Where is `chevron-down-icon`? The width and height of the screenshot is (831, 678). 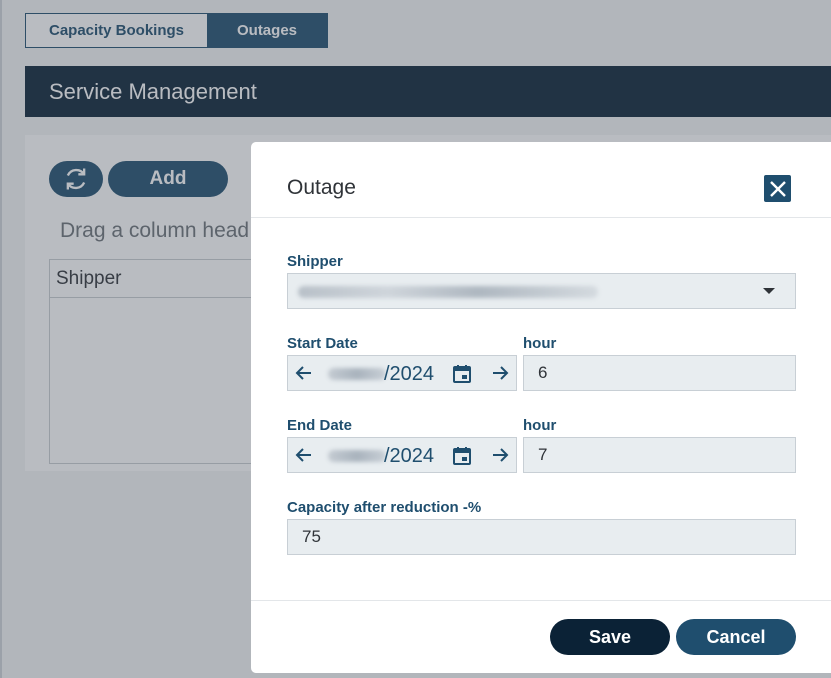 chevron-down-icon is located at coordinates (769, 291).